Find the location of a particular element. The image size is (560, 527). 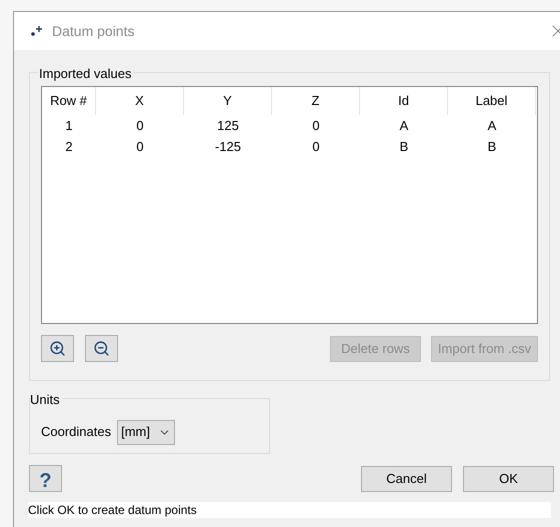

dialog-button: OK is located at coordinates (508, 479).